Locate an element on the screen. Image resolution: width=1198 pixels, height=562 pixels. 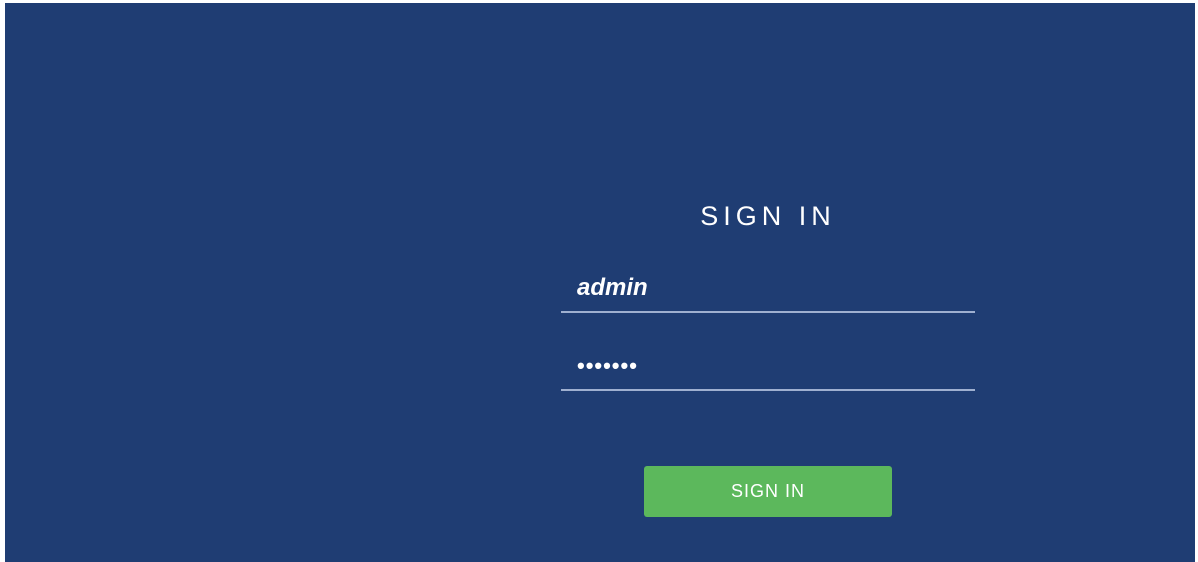
password-input is located at coordinates (768, 367).